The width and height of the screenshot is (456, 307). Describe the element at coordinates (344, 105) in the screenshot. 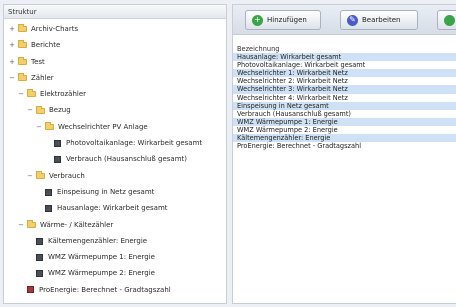

I see `list-row: Einspeisung in Netz gesamt` at that location.